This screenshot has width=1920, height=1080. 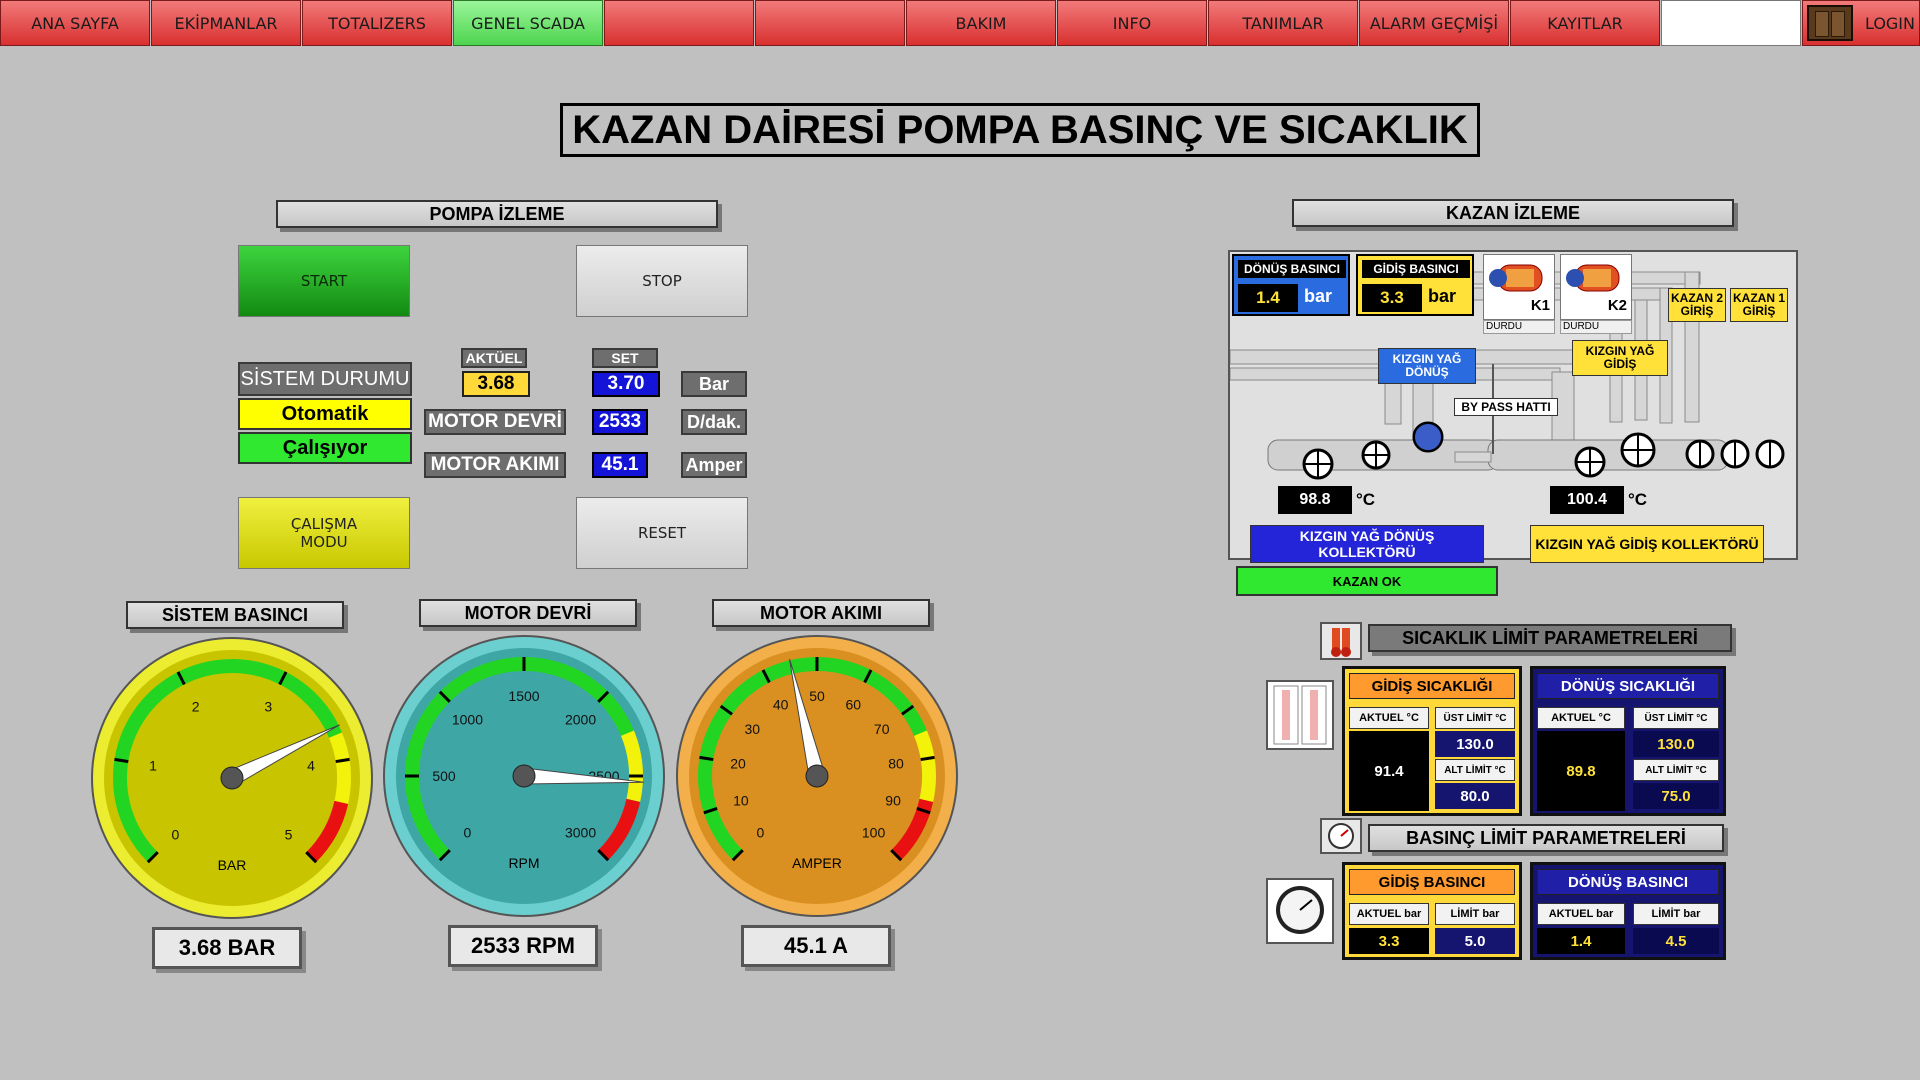 I want to click on return-pressure-box: DÖNÜŞ BASINCI 1.4 bar, so click(x=1291, y=285).